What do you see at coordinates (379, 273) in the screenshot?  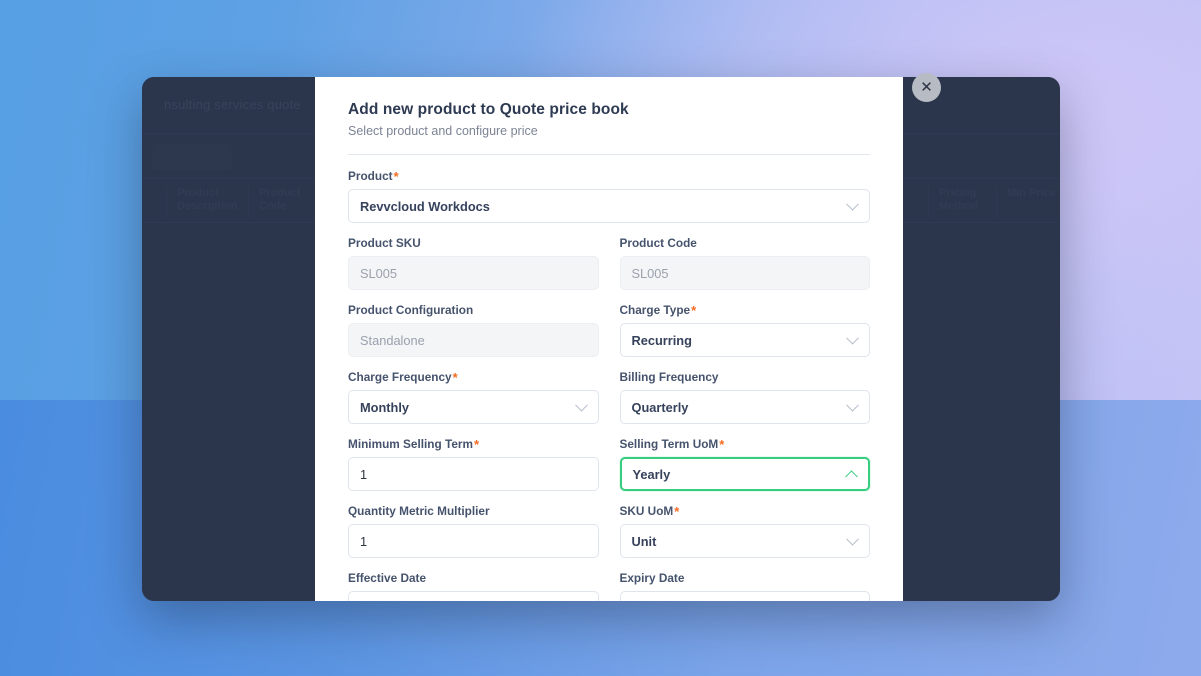 I see `product-sku-value: SL005` at bounding box center [379, 273].